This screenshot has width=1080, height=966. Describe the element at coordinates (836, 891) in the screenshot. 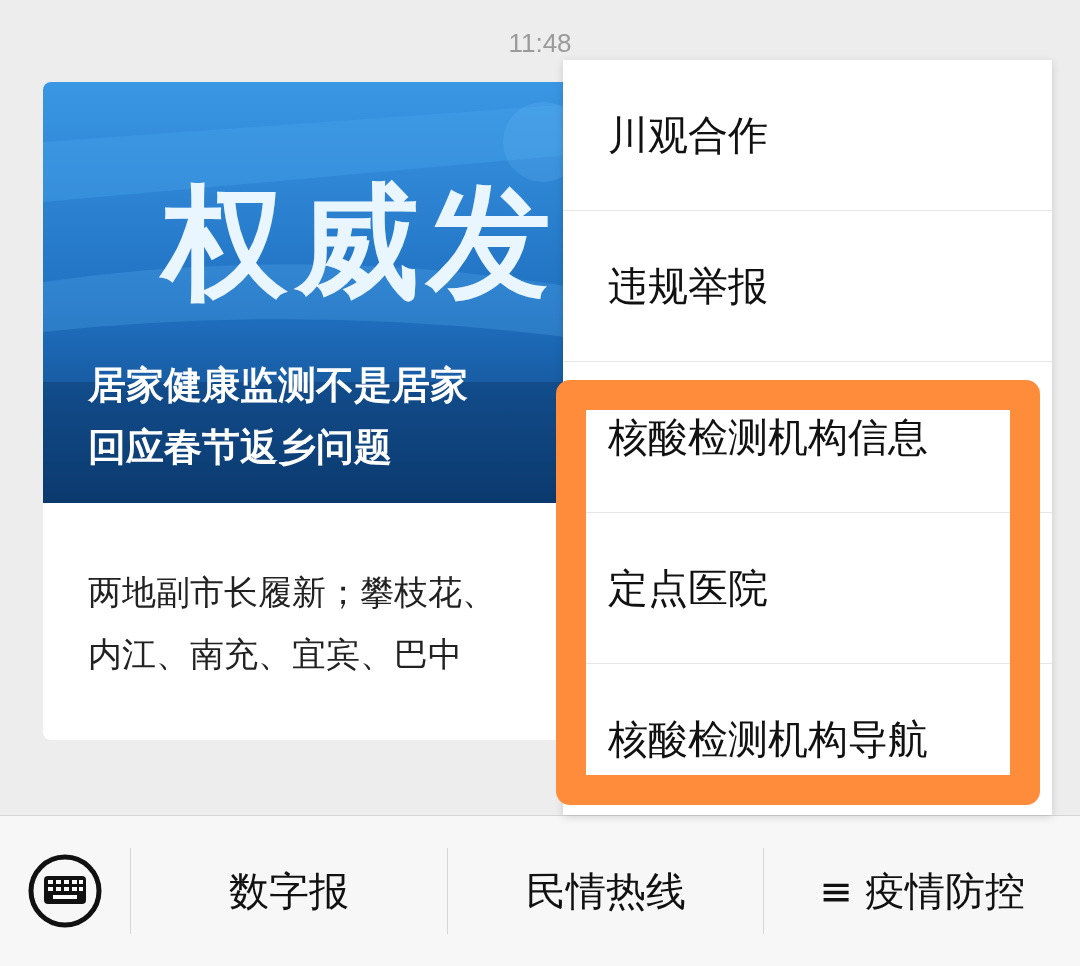

I see `menu-icon: ≡` at that location.